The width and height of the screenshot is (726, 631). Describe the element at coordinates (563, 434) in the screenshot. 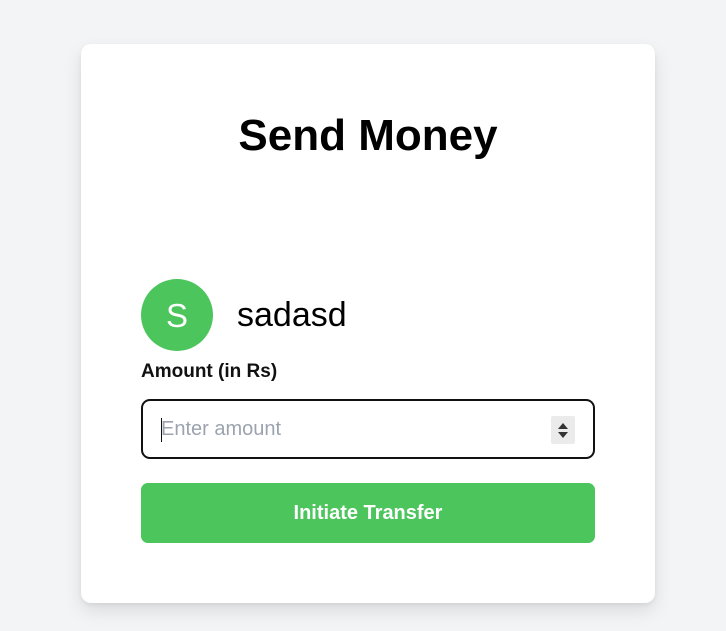

I see `stepper-down-icon` at that location.